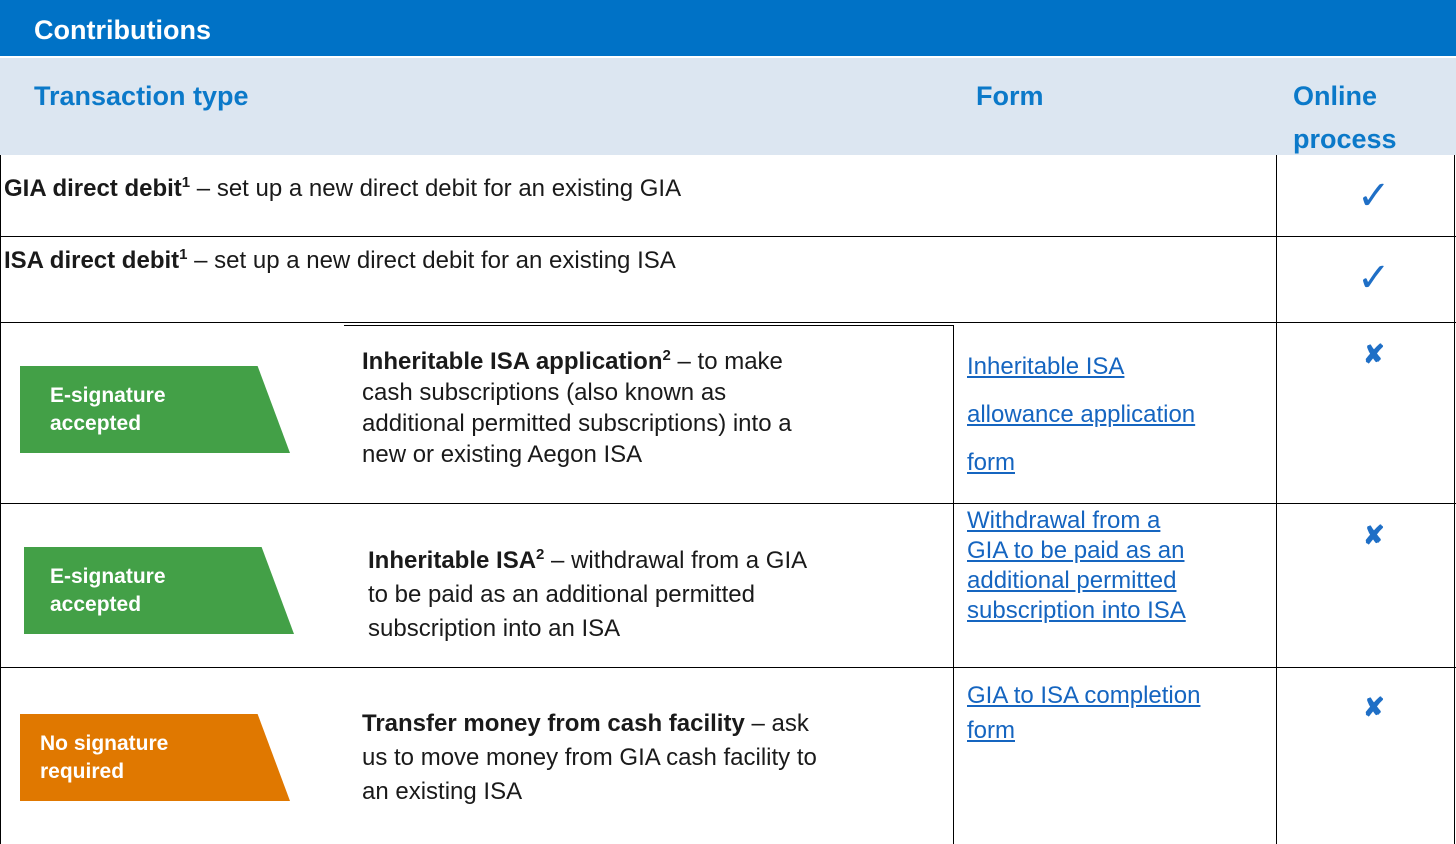 Image resolution: width=1456 pixels, height=844 pixels. What do you see at coordinates (1345, 139) in the screenshot?
I see `header-online-process-line2: process` at bounding box center [1345, 139].